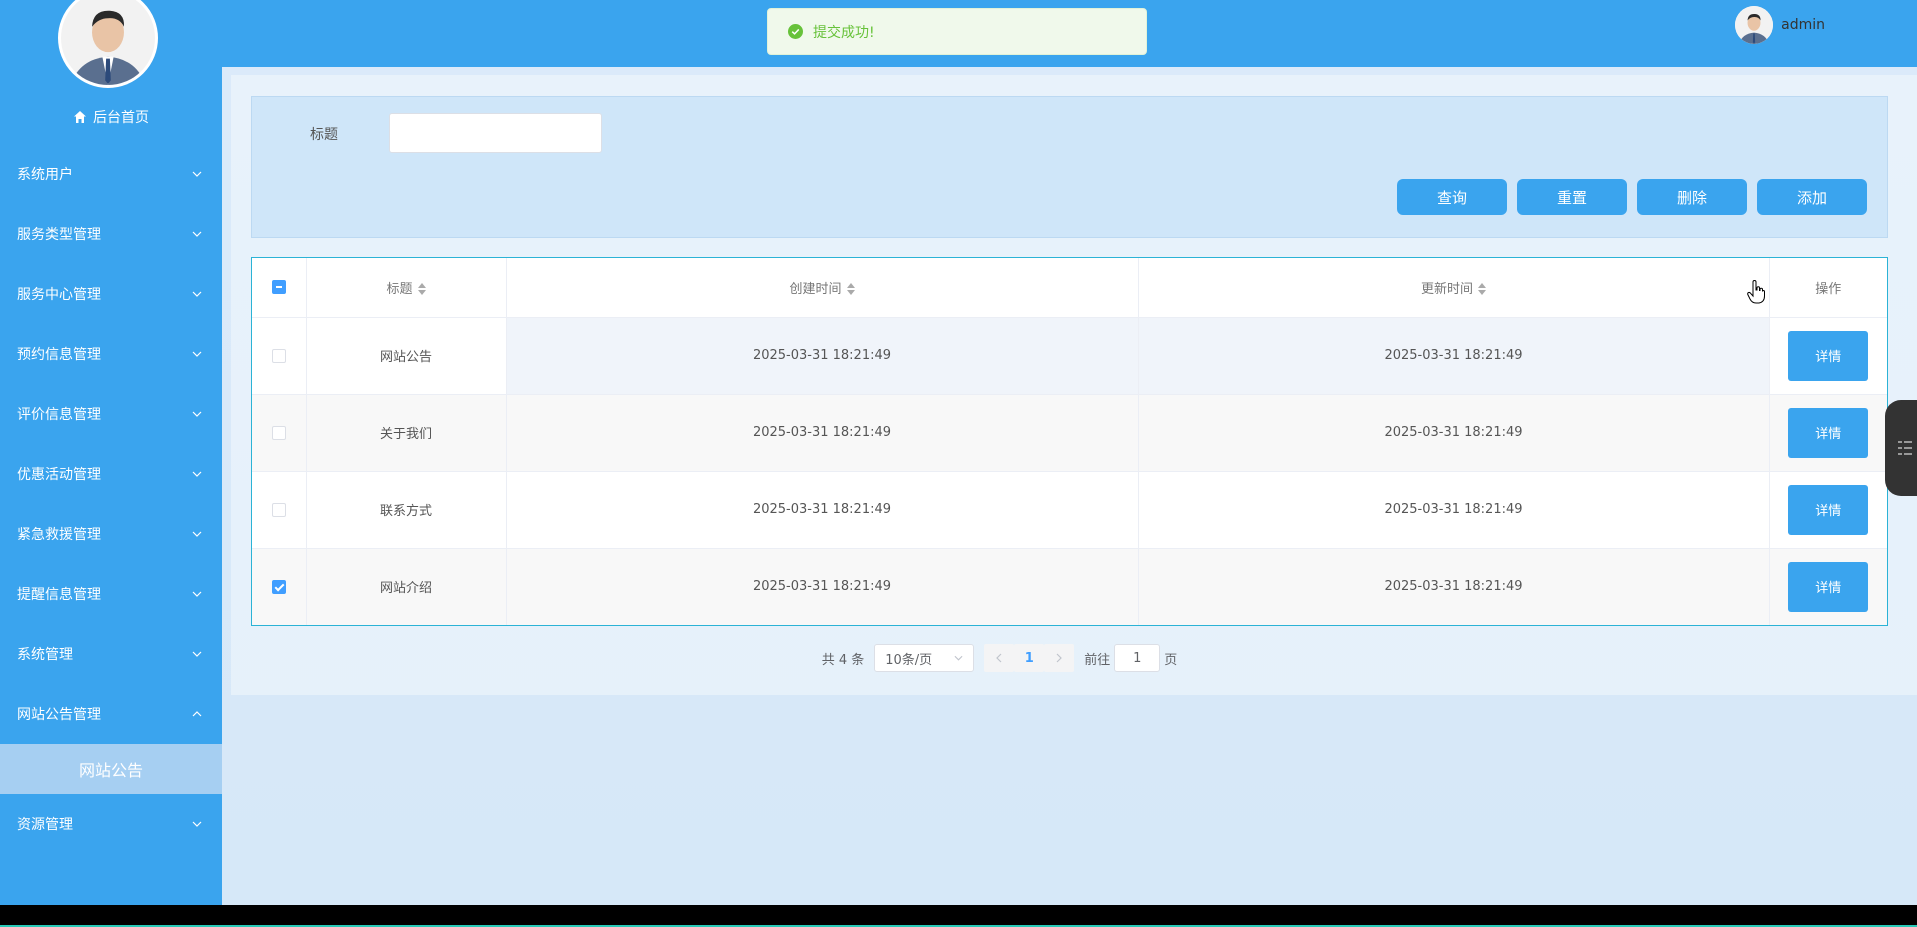 Image resolution: width=1917 pixels, height=927 pixels. Describe the element at coordinates (111, 824) in the screenshot. I see `sidebar-item-resources: 资源管理` at that location.